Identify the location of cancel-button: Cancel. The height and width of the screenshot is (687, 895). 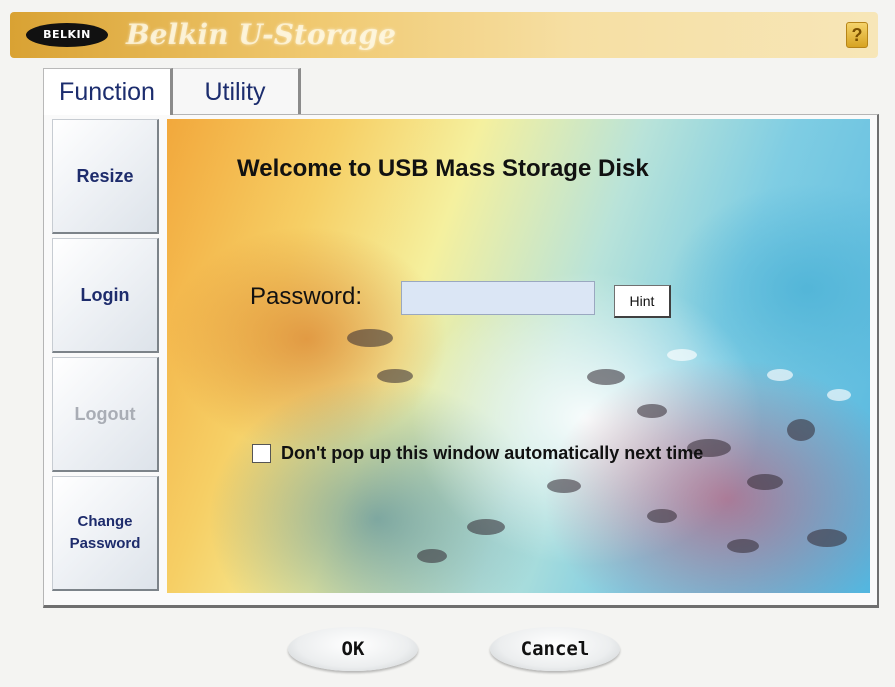
(555, 649).